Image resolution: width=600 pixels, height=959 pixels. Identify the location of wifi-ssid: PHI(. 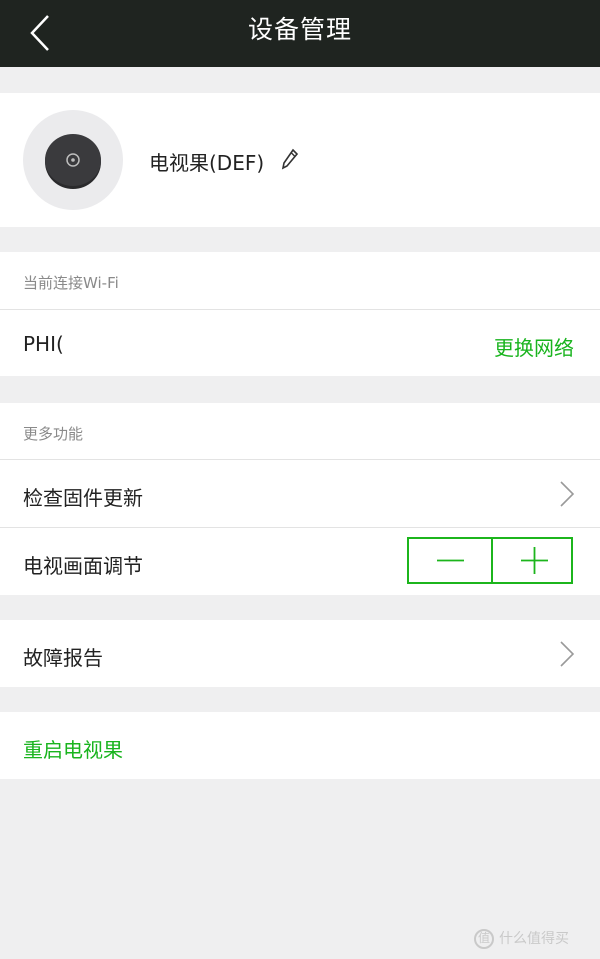
(43, 344).